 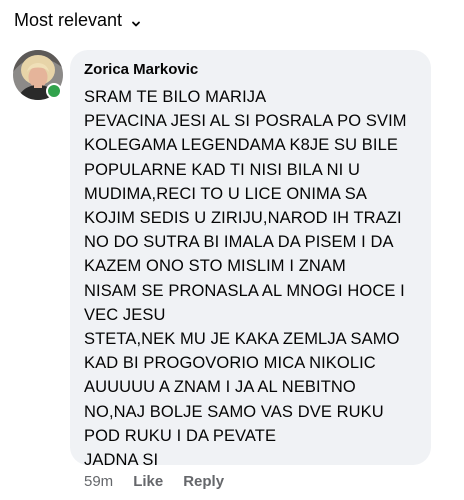 I want to click on online-status-icon, so click(x=54, y=91).